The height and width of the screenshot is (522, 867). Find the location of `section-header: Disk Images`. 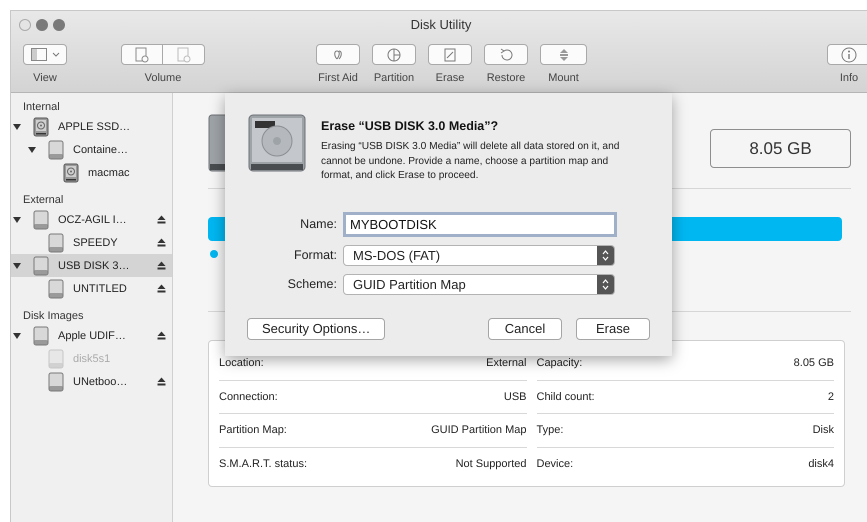

section-header: Disk Images is located at coordinates (53, 316).